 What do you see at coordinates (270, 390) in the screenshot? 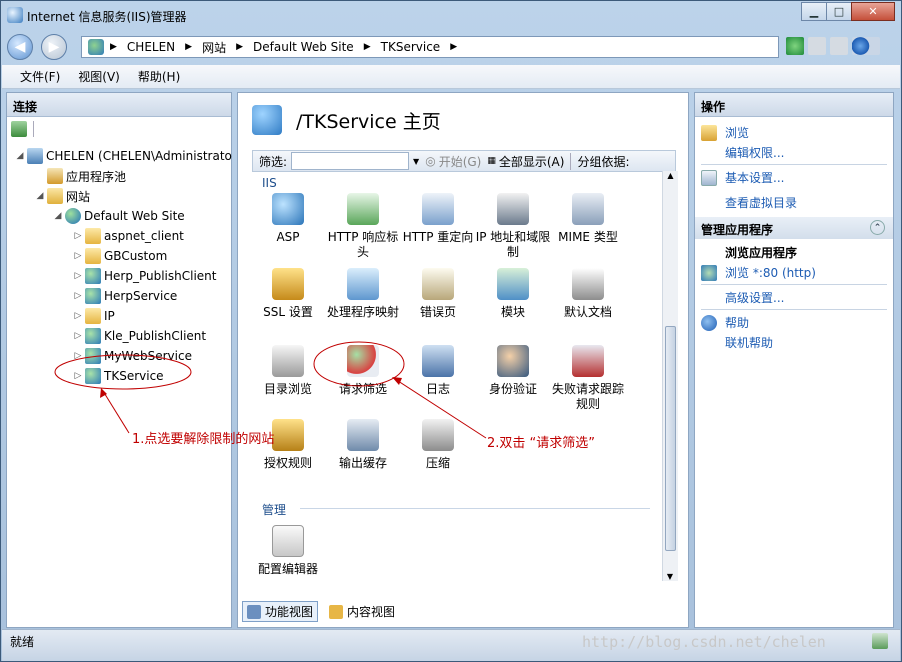
I see `annotation-overlay` at bounding box center [270, 390].